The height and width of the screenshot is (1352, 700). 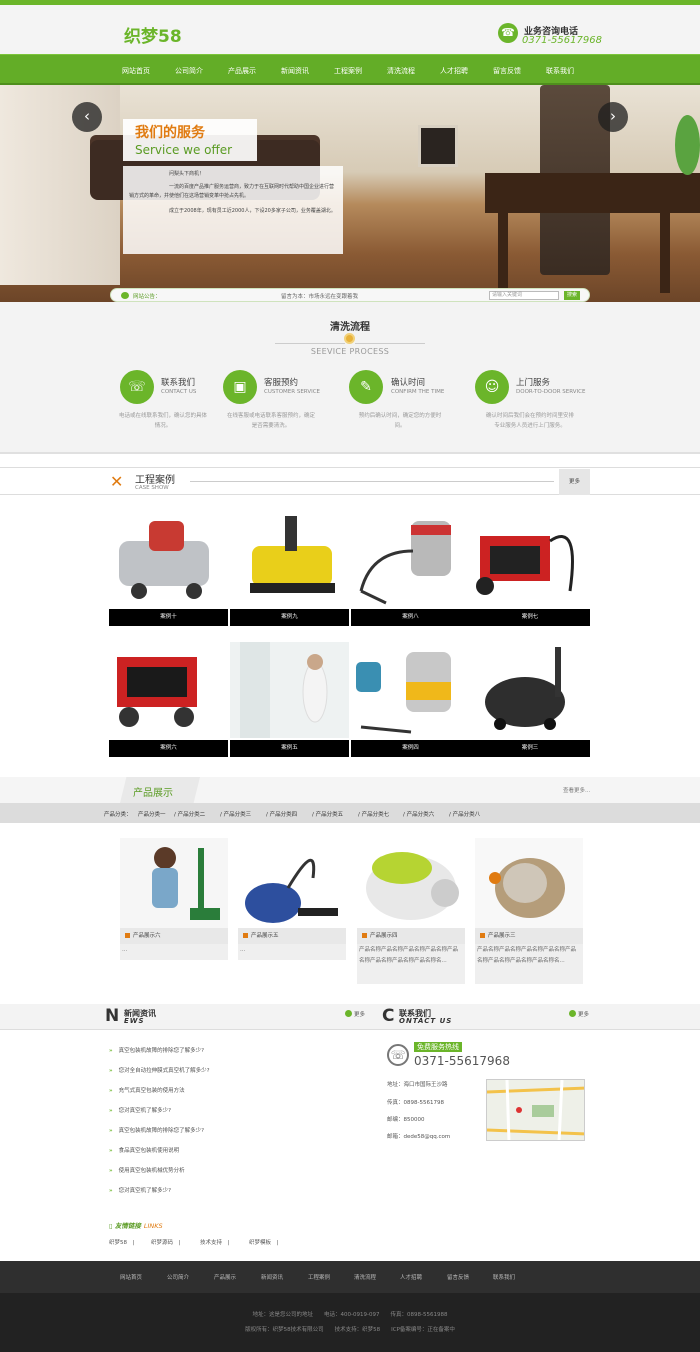 I want to click on search-input: 请输入关键词, so click(x=524, y=295).